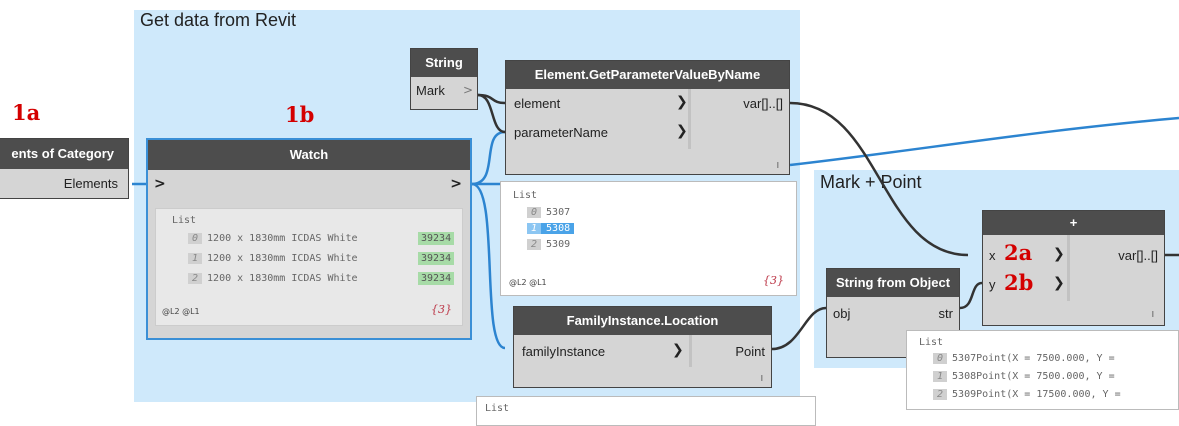 The width and height of the screenshot is (1179, 426). Describe the element at coordinates (647, 75) in the screenshot. I see `node-title: Element.GetParameterValueByName` at that location.